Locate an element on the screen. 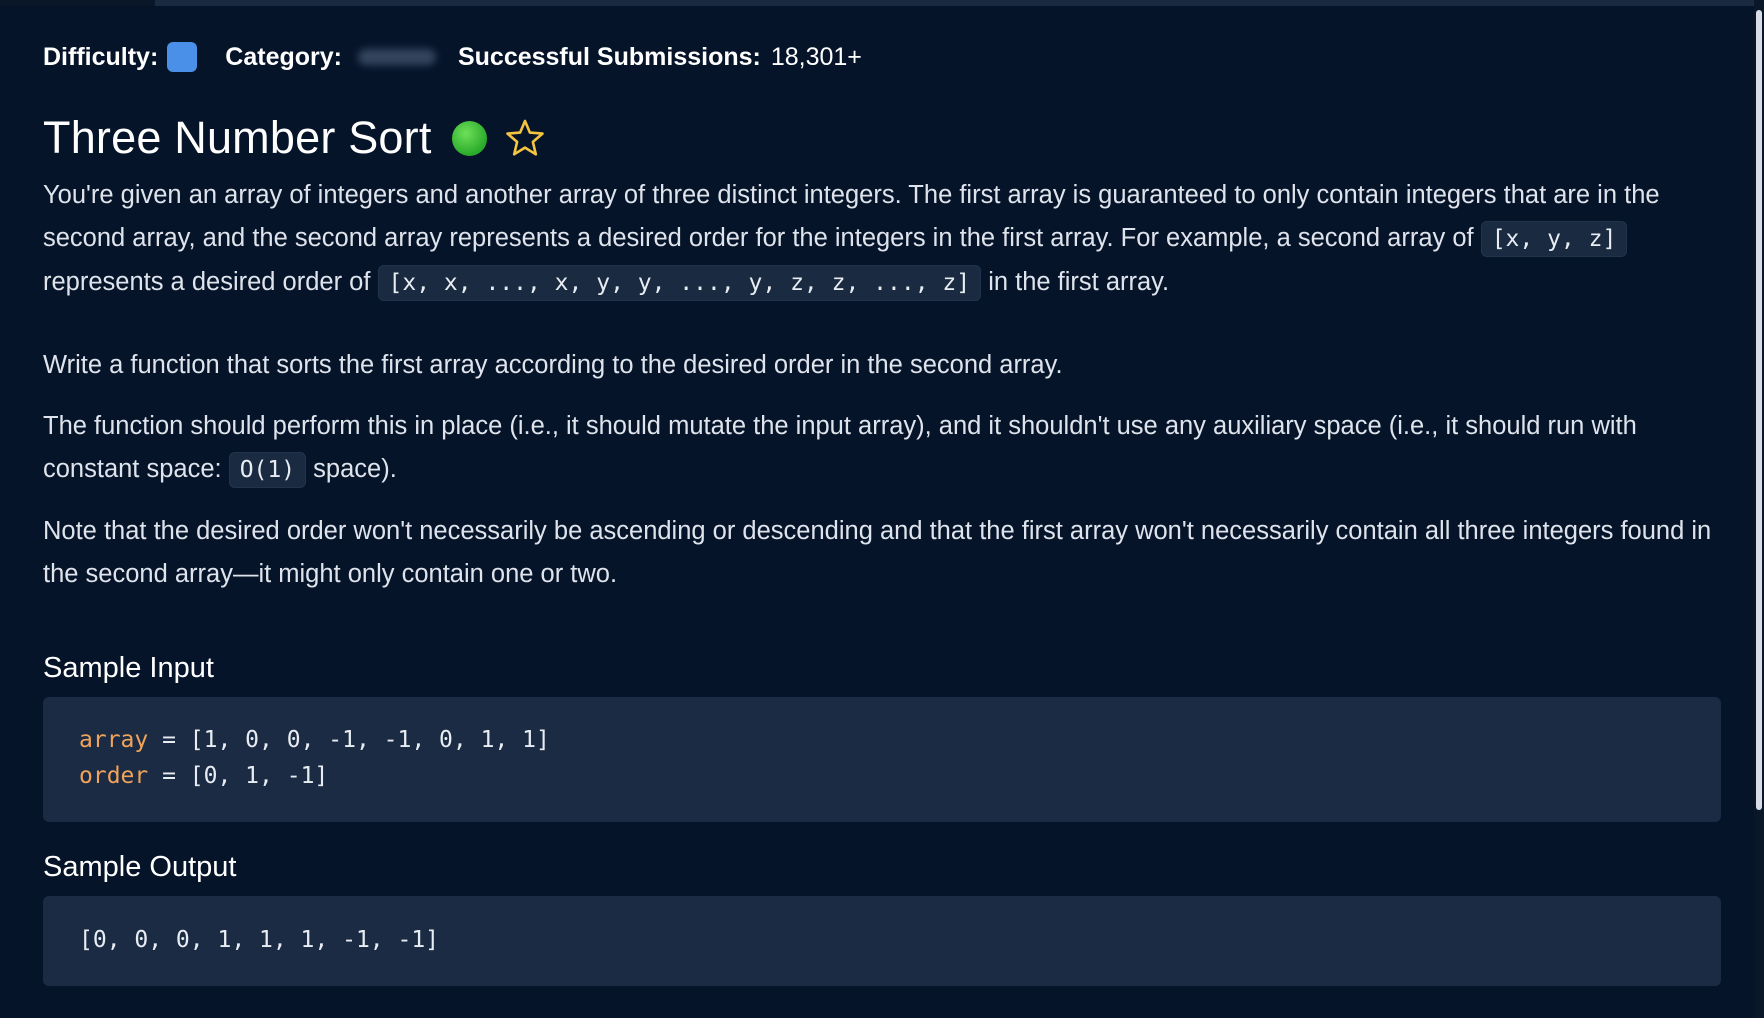 The image size is (1764, 1018). scrollbar is located at coordinates (1759, 509).